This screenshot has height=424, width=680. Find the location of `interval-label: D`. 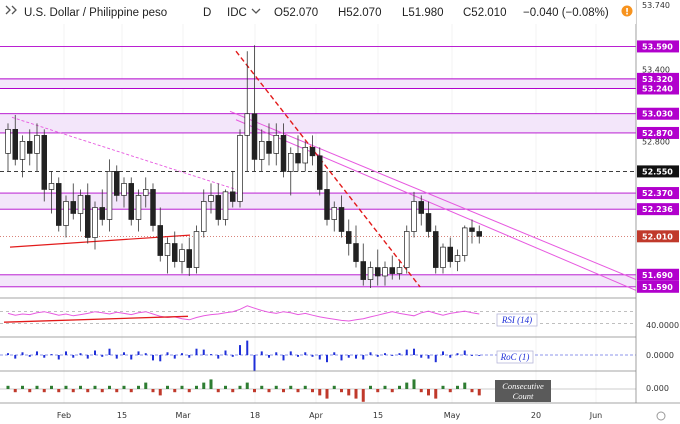

interval-label: D is located at coordinates (207, 13).